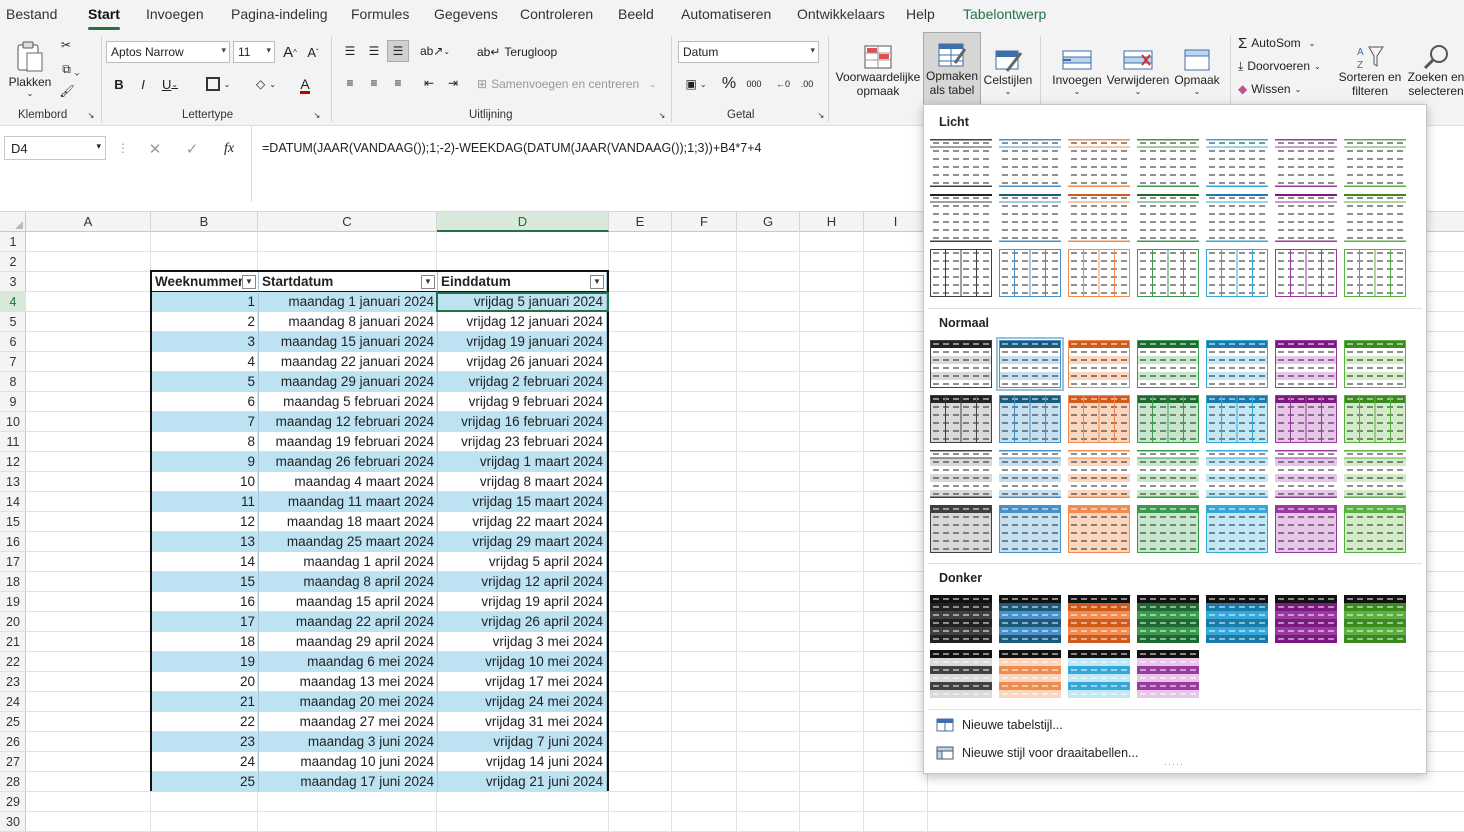  What do you see at coordinates (205, 582) in the screenshot?
I see `week-number-cell: 15` at bounding box center [205, 582].